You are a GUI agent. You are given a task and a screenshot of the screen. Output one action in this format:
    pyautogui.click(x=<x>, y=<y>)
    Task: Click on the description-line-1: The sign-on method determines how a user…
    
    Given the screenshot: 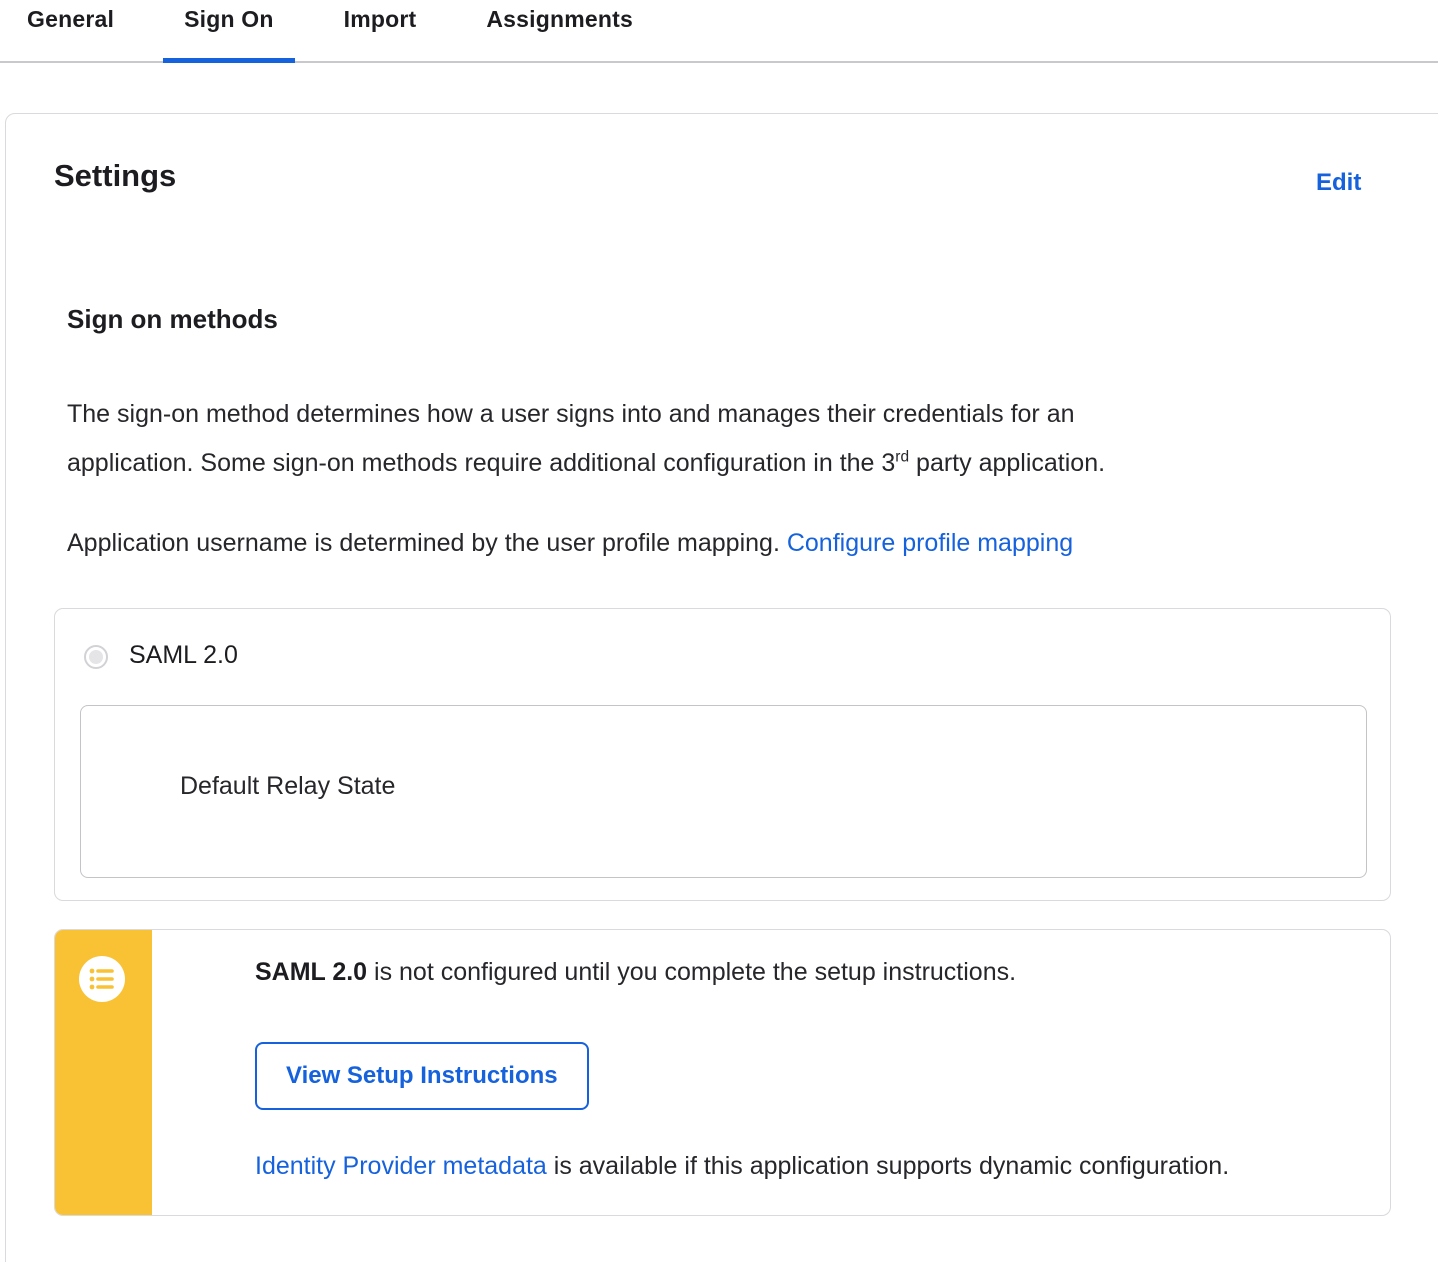 What is the action you would take?
    pyautogui.click(x=571, y=414)
    